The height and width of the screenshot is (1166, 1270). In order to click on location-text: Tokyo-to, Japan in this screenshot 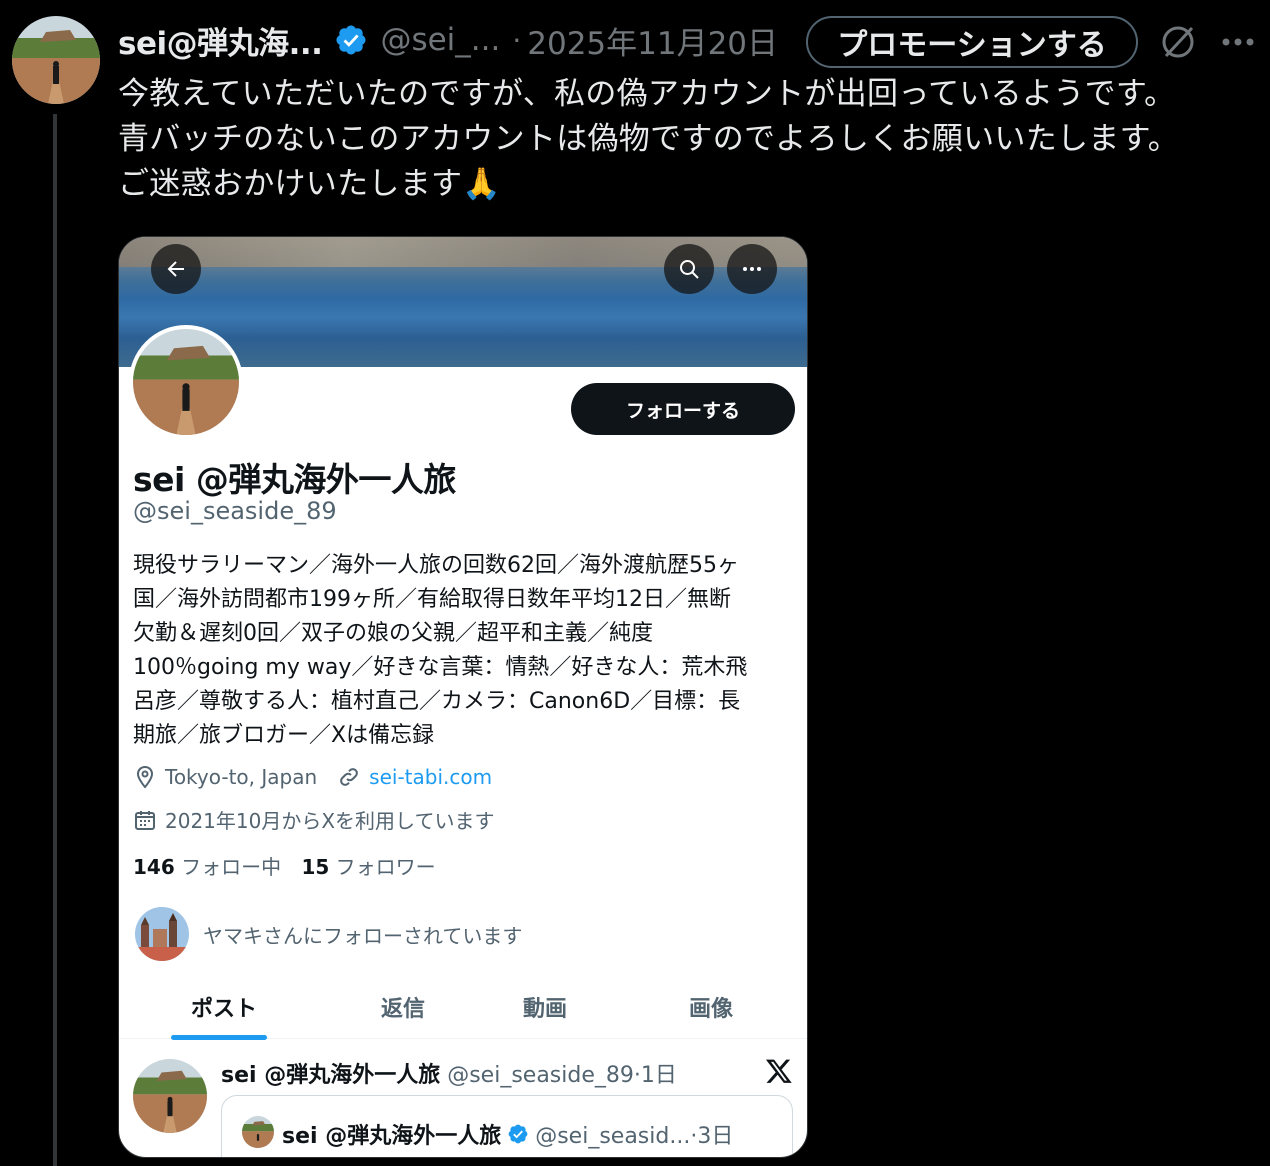, I will do `click(241, 777)`.